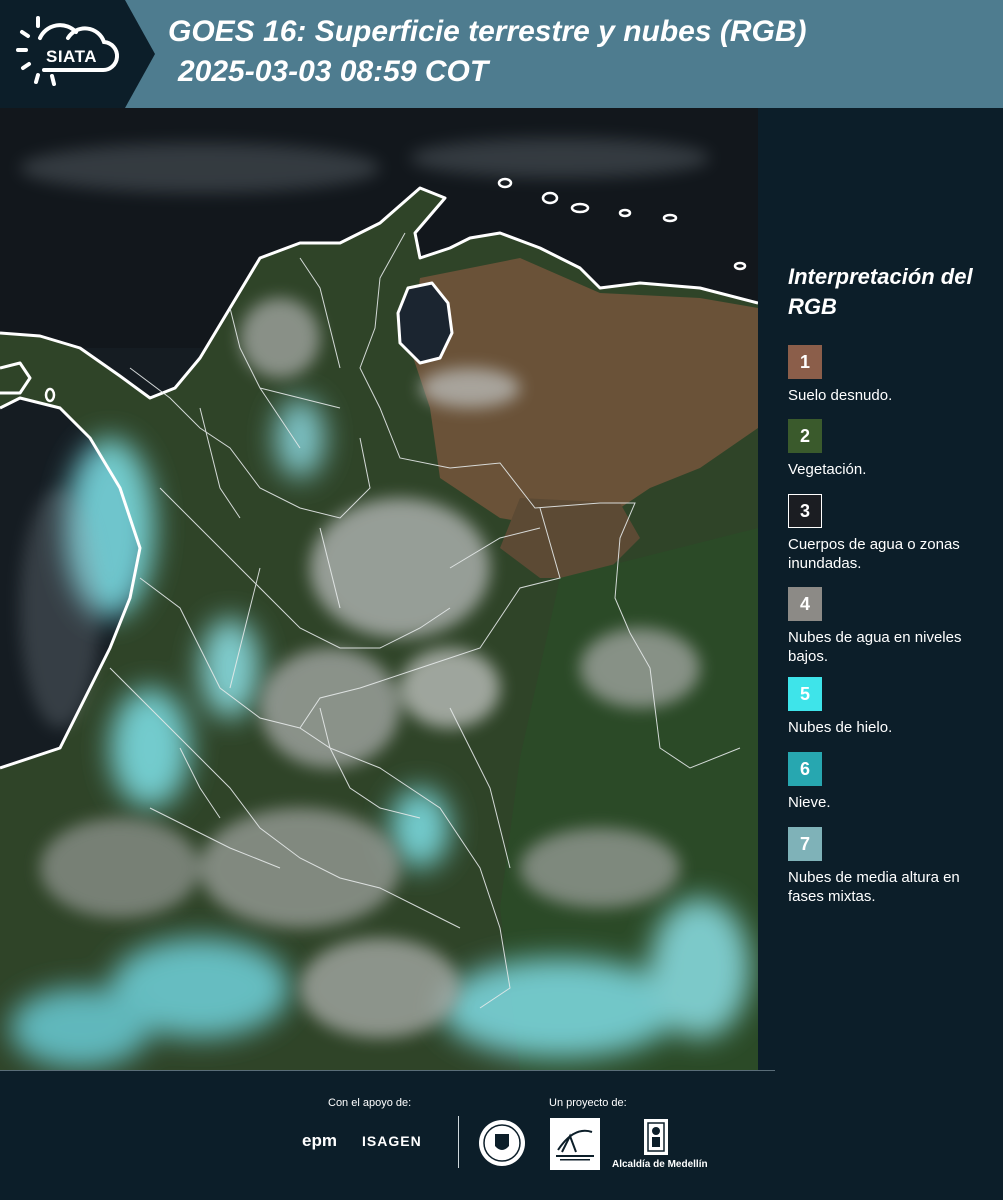 Image resolution: width=1003 pixels, height=1200 pixels. I want to click on legend-item-1: 1 Suelo desnudo., so click(888, 375).